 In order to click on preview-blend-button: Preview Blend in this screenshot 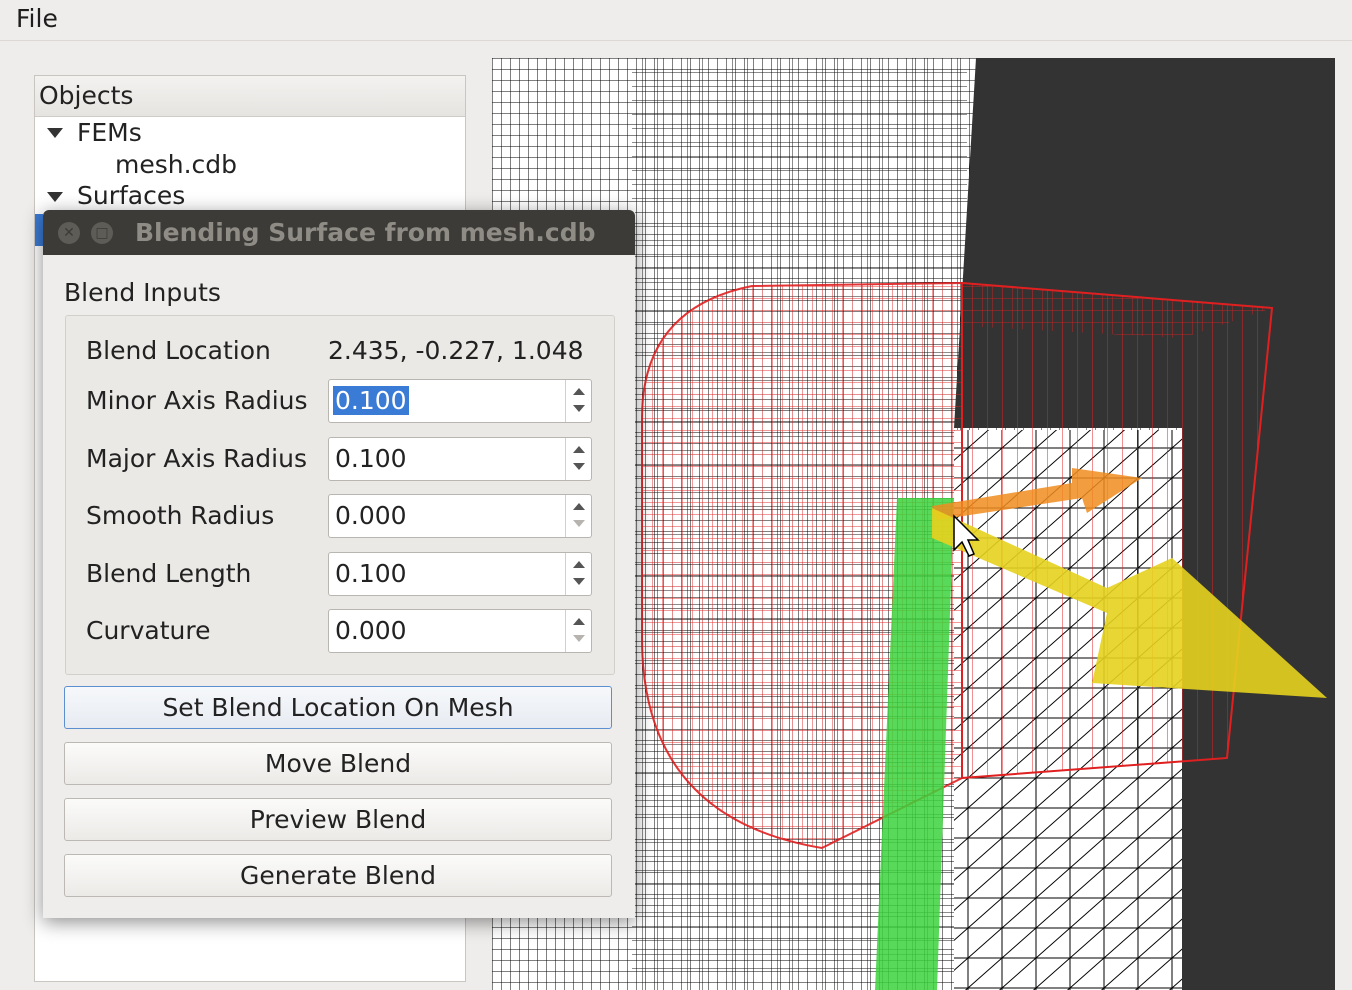, I will do `click(338, 819)`.